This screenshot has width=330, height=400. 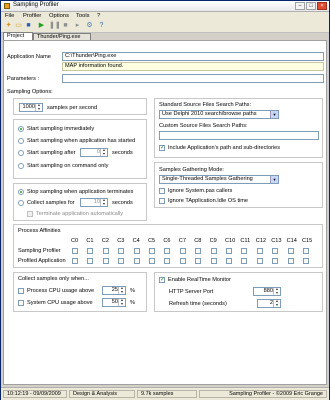 What do you see at coordinates (162, 191) in the screenshot?
I see `ignore-callers-checkbox` at bounding box center [162, 191].